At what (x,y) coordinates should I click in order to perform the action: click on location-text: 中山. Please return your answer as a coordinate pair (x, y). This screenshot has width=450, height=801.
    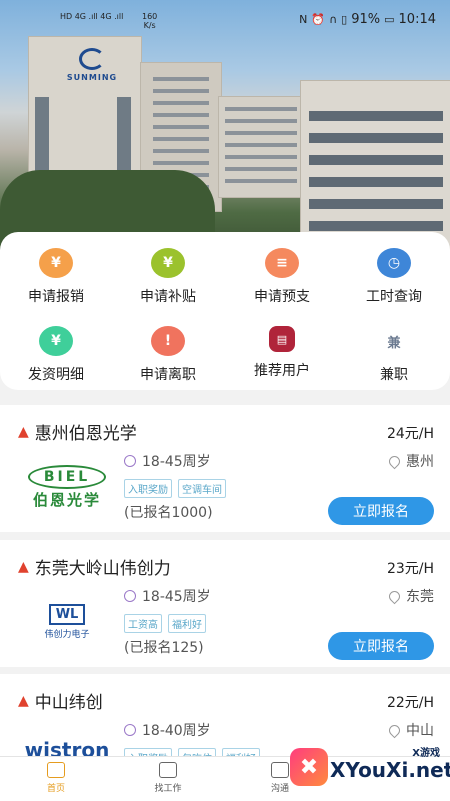
    Looking at the image, I should click on (420, 731).